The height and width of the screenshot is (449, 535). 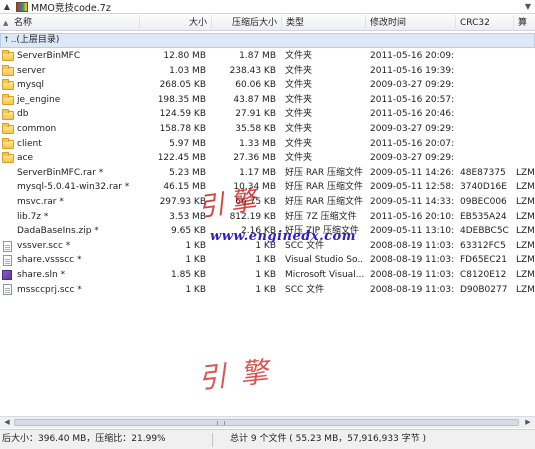 What do you see at coordinates (39, 99) in the screenshot?
I see `file-name: je_engine` at bounding box center [39, 99].